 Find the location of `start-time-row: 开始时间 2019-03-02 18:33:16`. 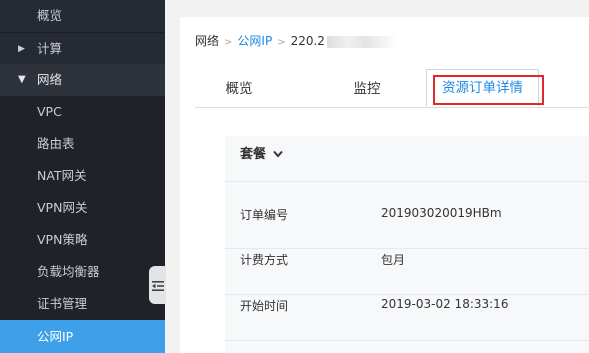

start-time-row: 开始时间 2019-03-02 18:33:16 is located at coordinates (414, 306).